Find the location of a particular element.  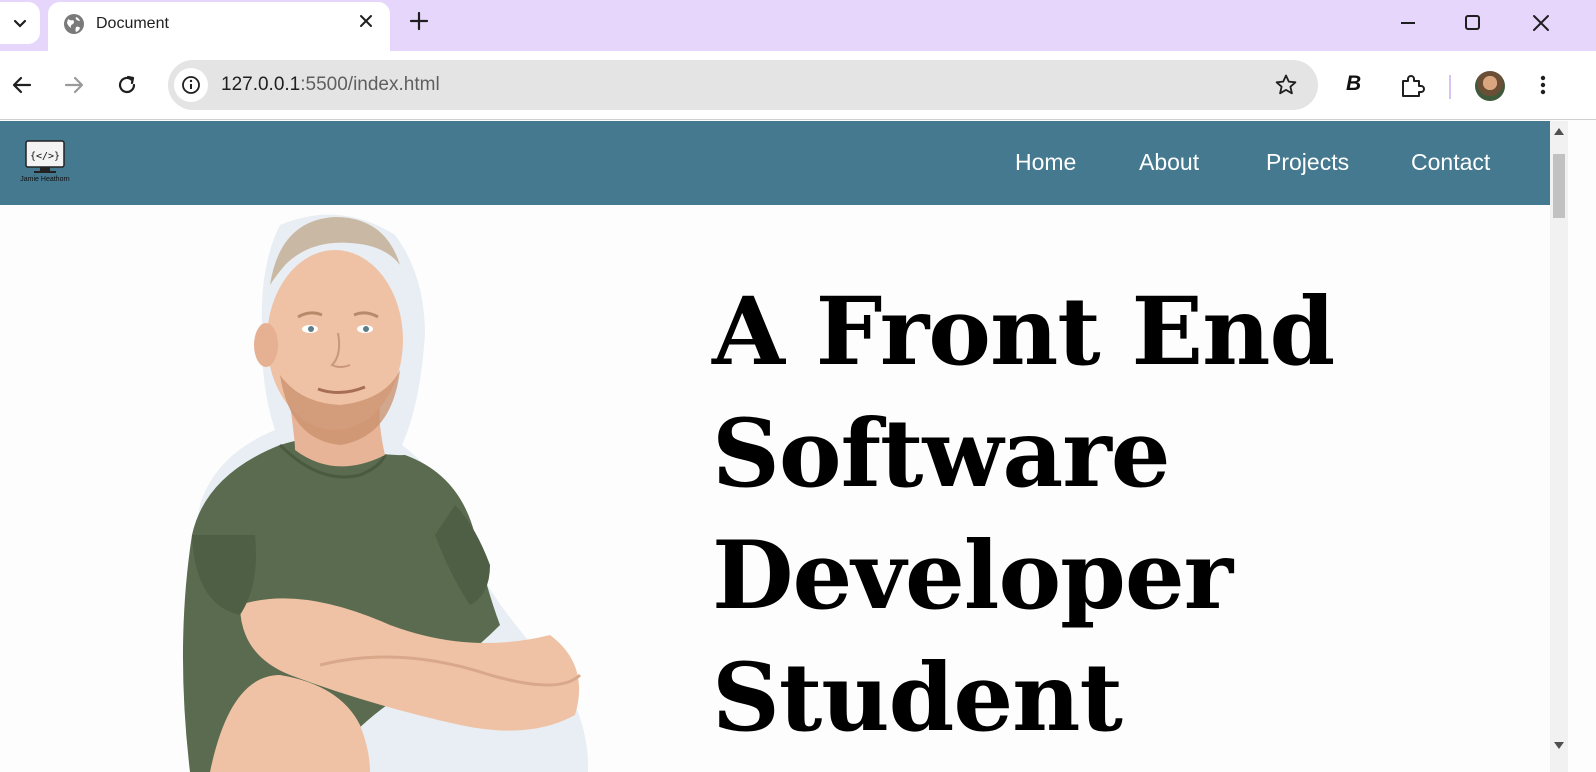

monitor-code-icon: {</>} is located at coordinates (45, 156).